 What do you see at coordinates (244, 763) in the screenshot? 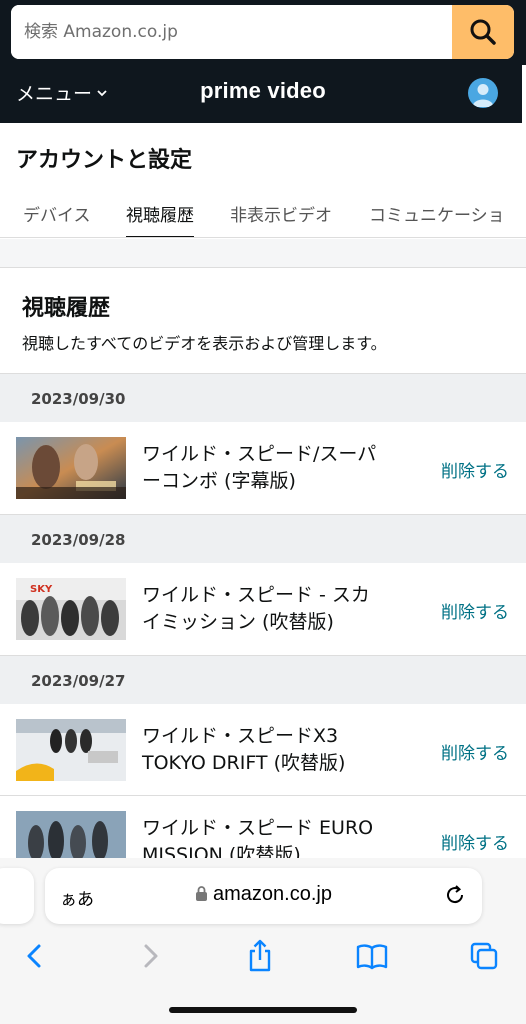
I see `video-title-line: TOKYO DRIFT (吹替版)` at bounding box center [244, 763].